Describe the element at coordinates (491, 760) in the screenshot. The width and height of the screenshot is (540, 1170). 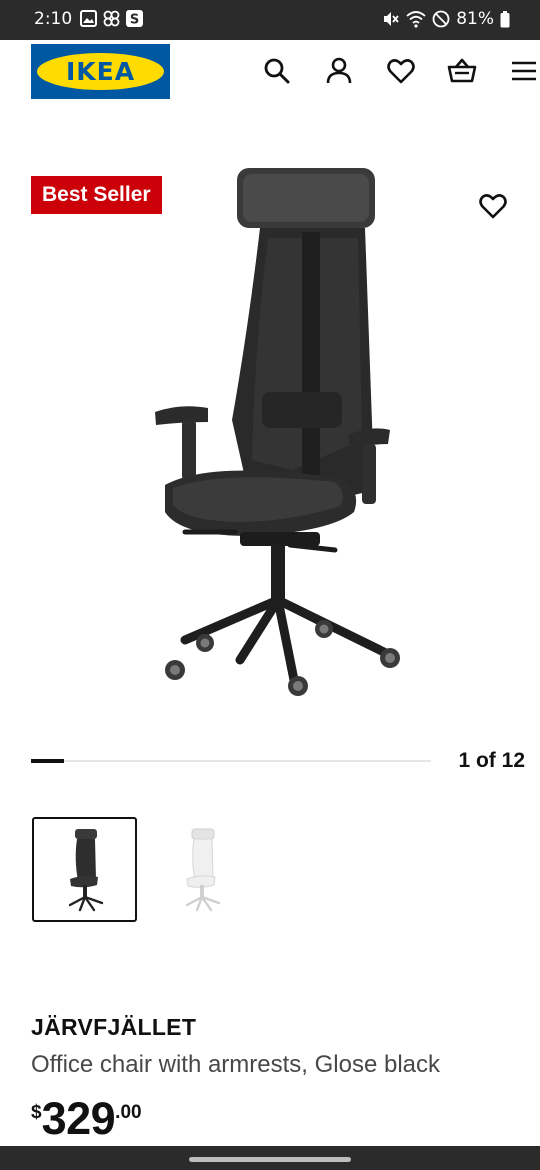
I see `gallery-counter: 1 of 12` at that location.